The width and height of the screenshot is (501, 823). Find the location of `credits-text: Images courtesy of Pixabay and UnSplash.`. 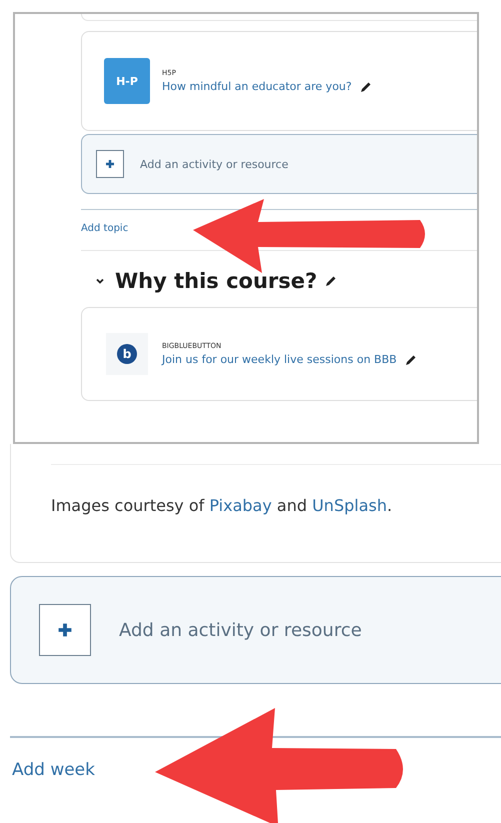

credits-text: Images courtesy of Pixabay and UnSplash. is located at coordinates (221, 505).